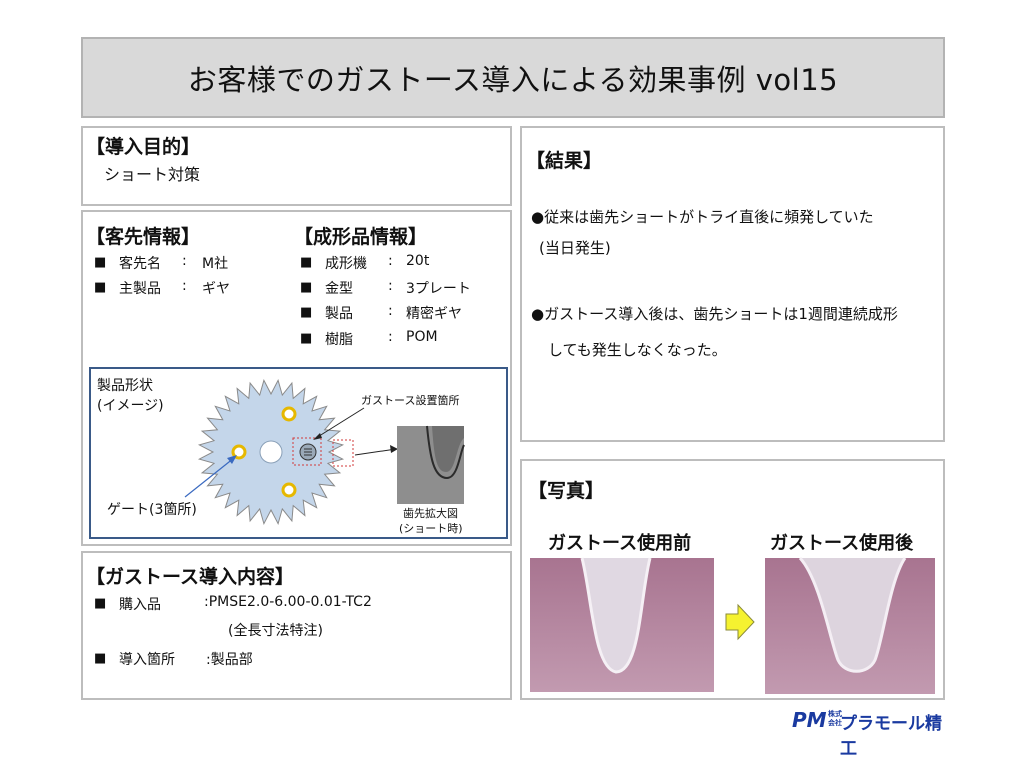  I want to click on logo-name: プラモール精工, so click(891, 736).